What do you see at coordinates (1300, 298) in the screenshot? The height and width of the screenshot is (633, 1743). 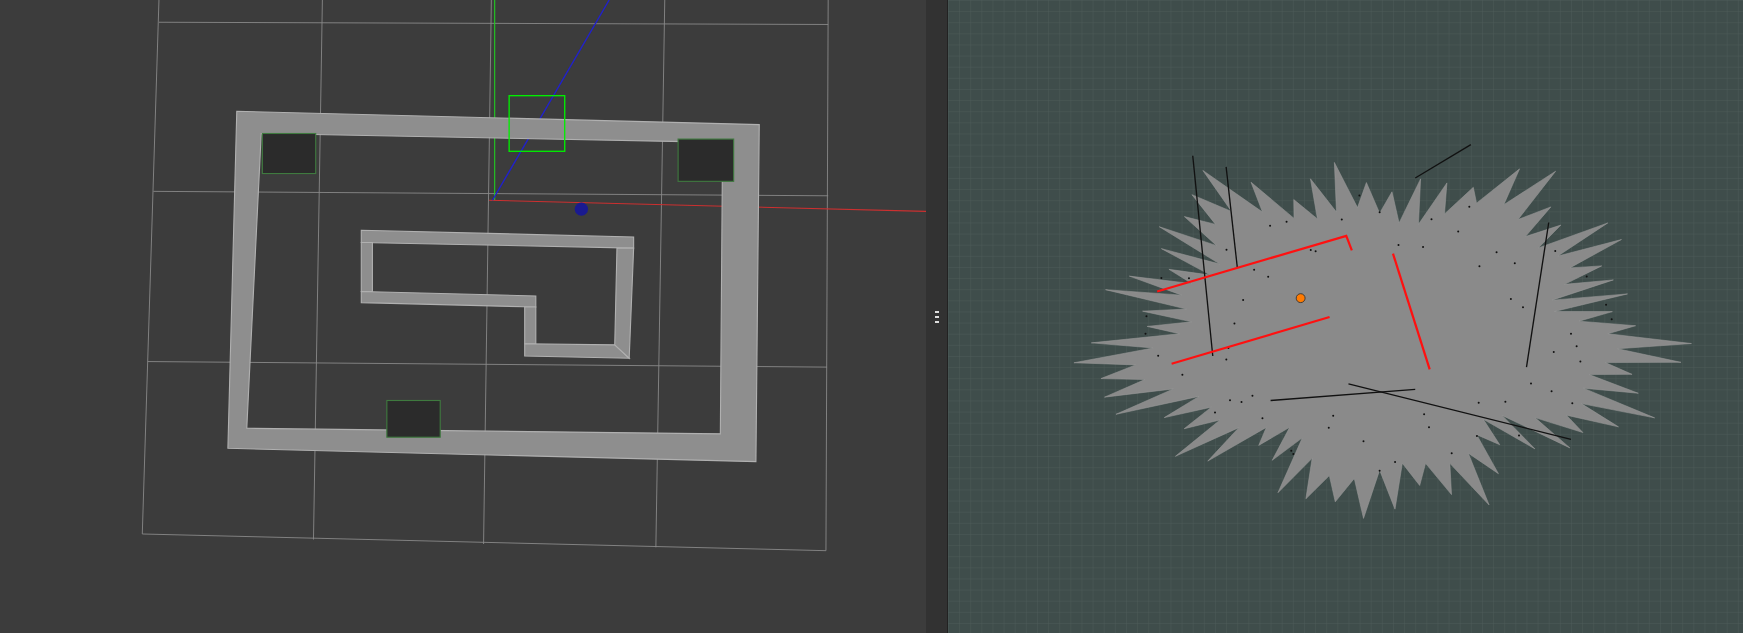 I see `robot-marker-icon` at bounding box center [1300, 298].